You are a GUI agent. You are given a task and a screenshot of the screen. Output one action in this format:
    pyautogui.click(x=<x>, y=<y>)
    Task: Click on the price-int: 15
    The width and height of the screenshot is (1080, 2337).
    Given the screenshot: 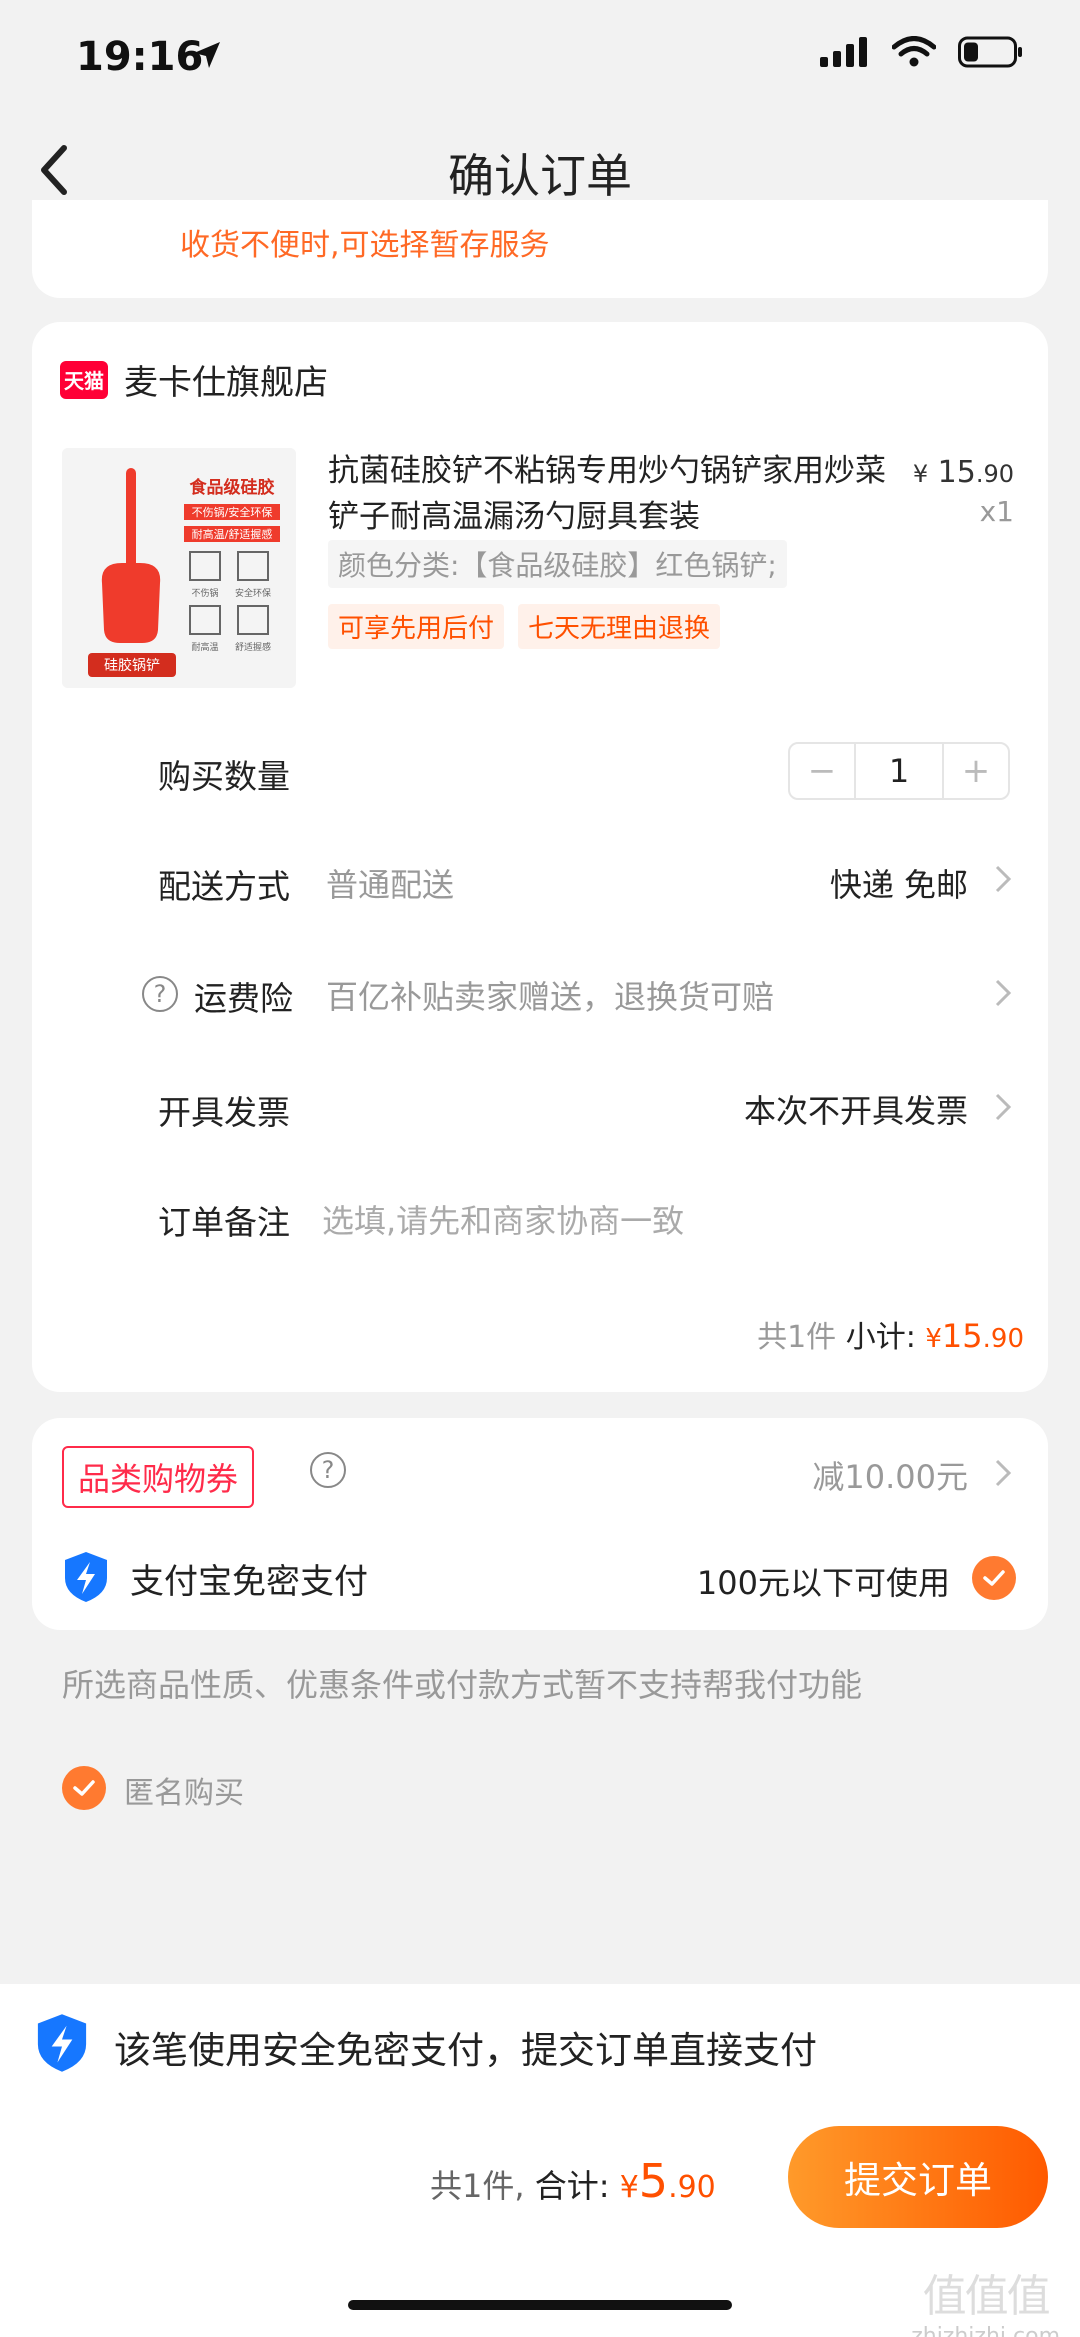 What is the action you would take?
    pyautogui.click(x=956, y=472)
    